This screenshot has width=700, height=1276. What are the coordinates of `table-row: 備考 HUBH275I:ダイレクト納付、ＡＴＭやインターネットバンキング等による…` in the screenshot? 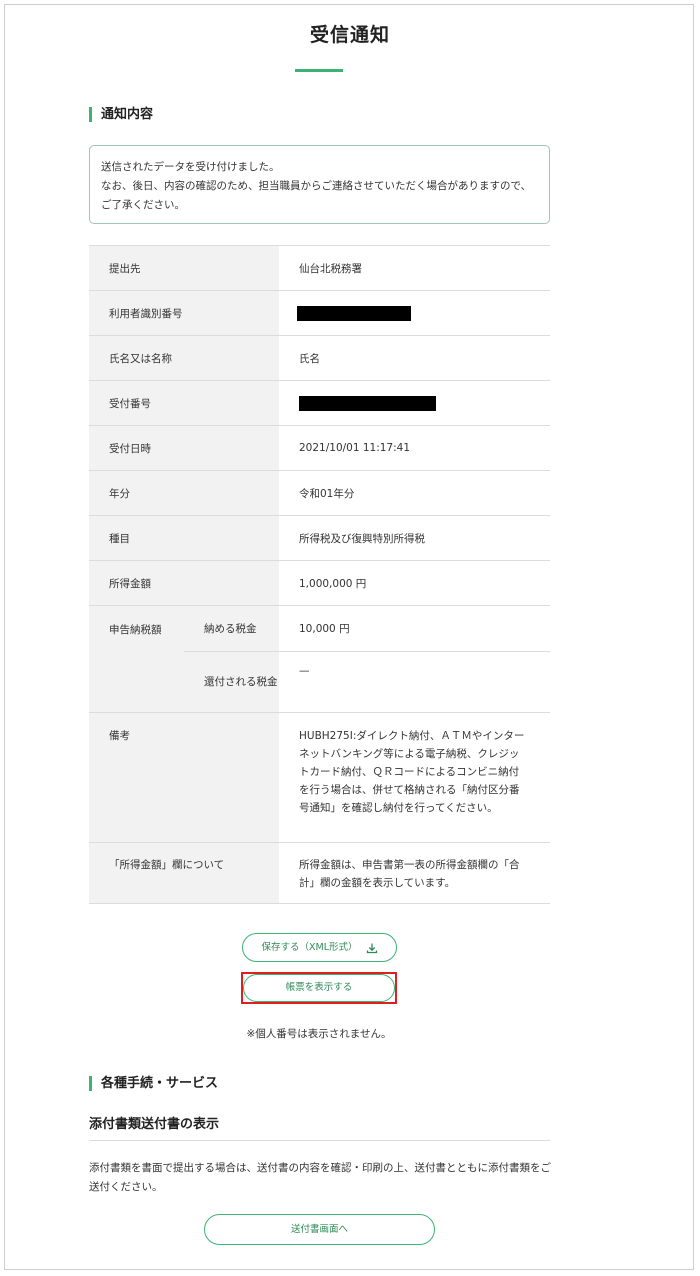 It's located at (319, 777).